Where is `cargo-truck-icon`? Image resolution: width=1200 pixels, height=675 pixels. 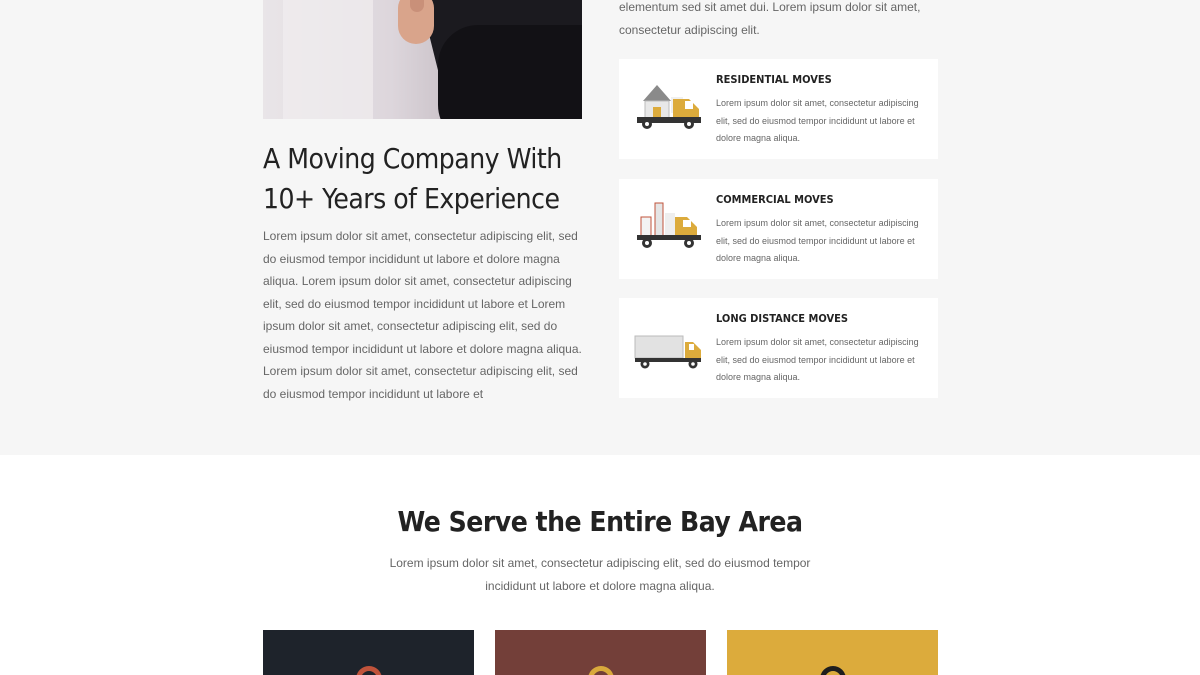 cargo-truck-icon is located at coordinates (669, 225).